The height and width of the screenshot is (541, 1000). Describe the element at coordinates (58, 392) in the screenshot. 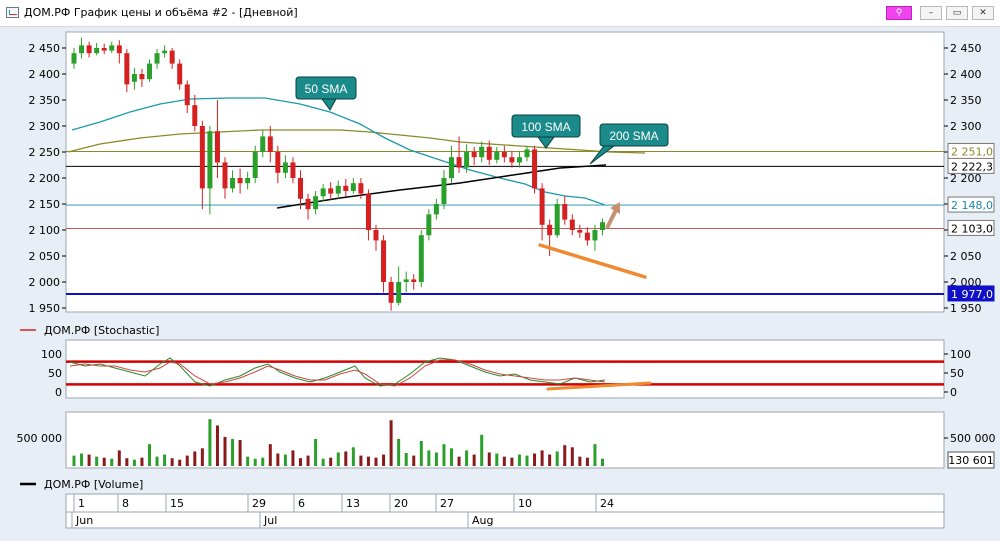

I see `stochastic-y-tick-left: 0` at that location.